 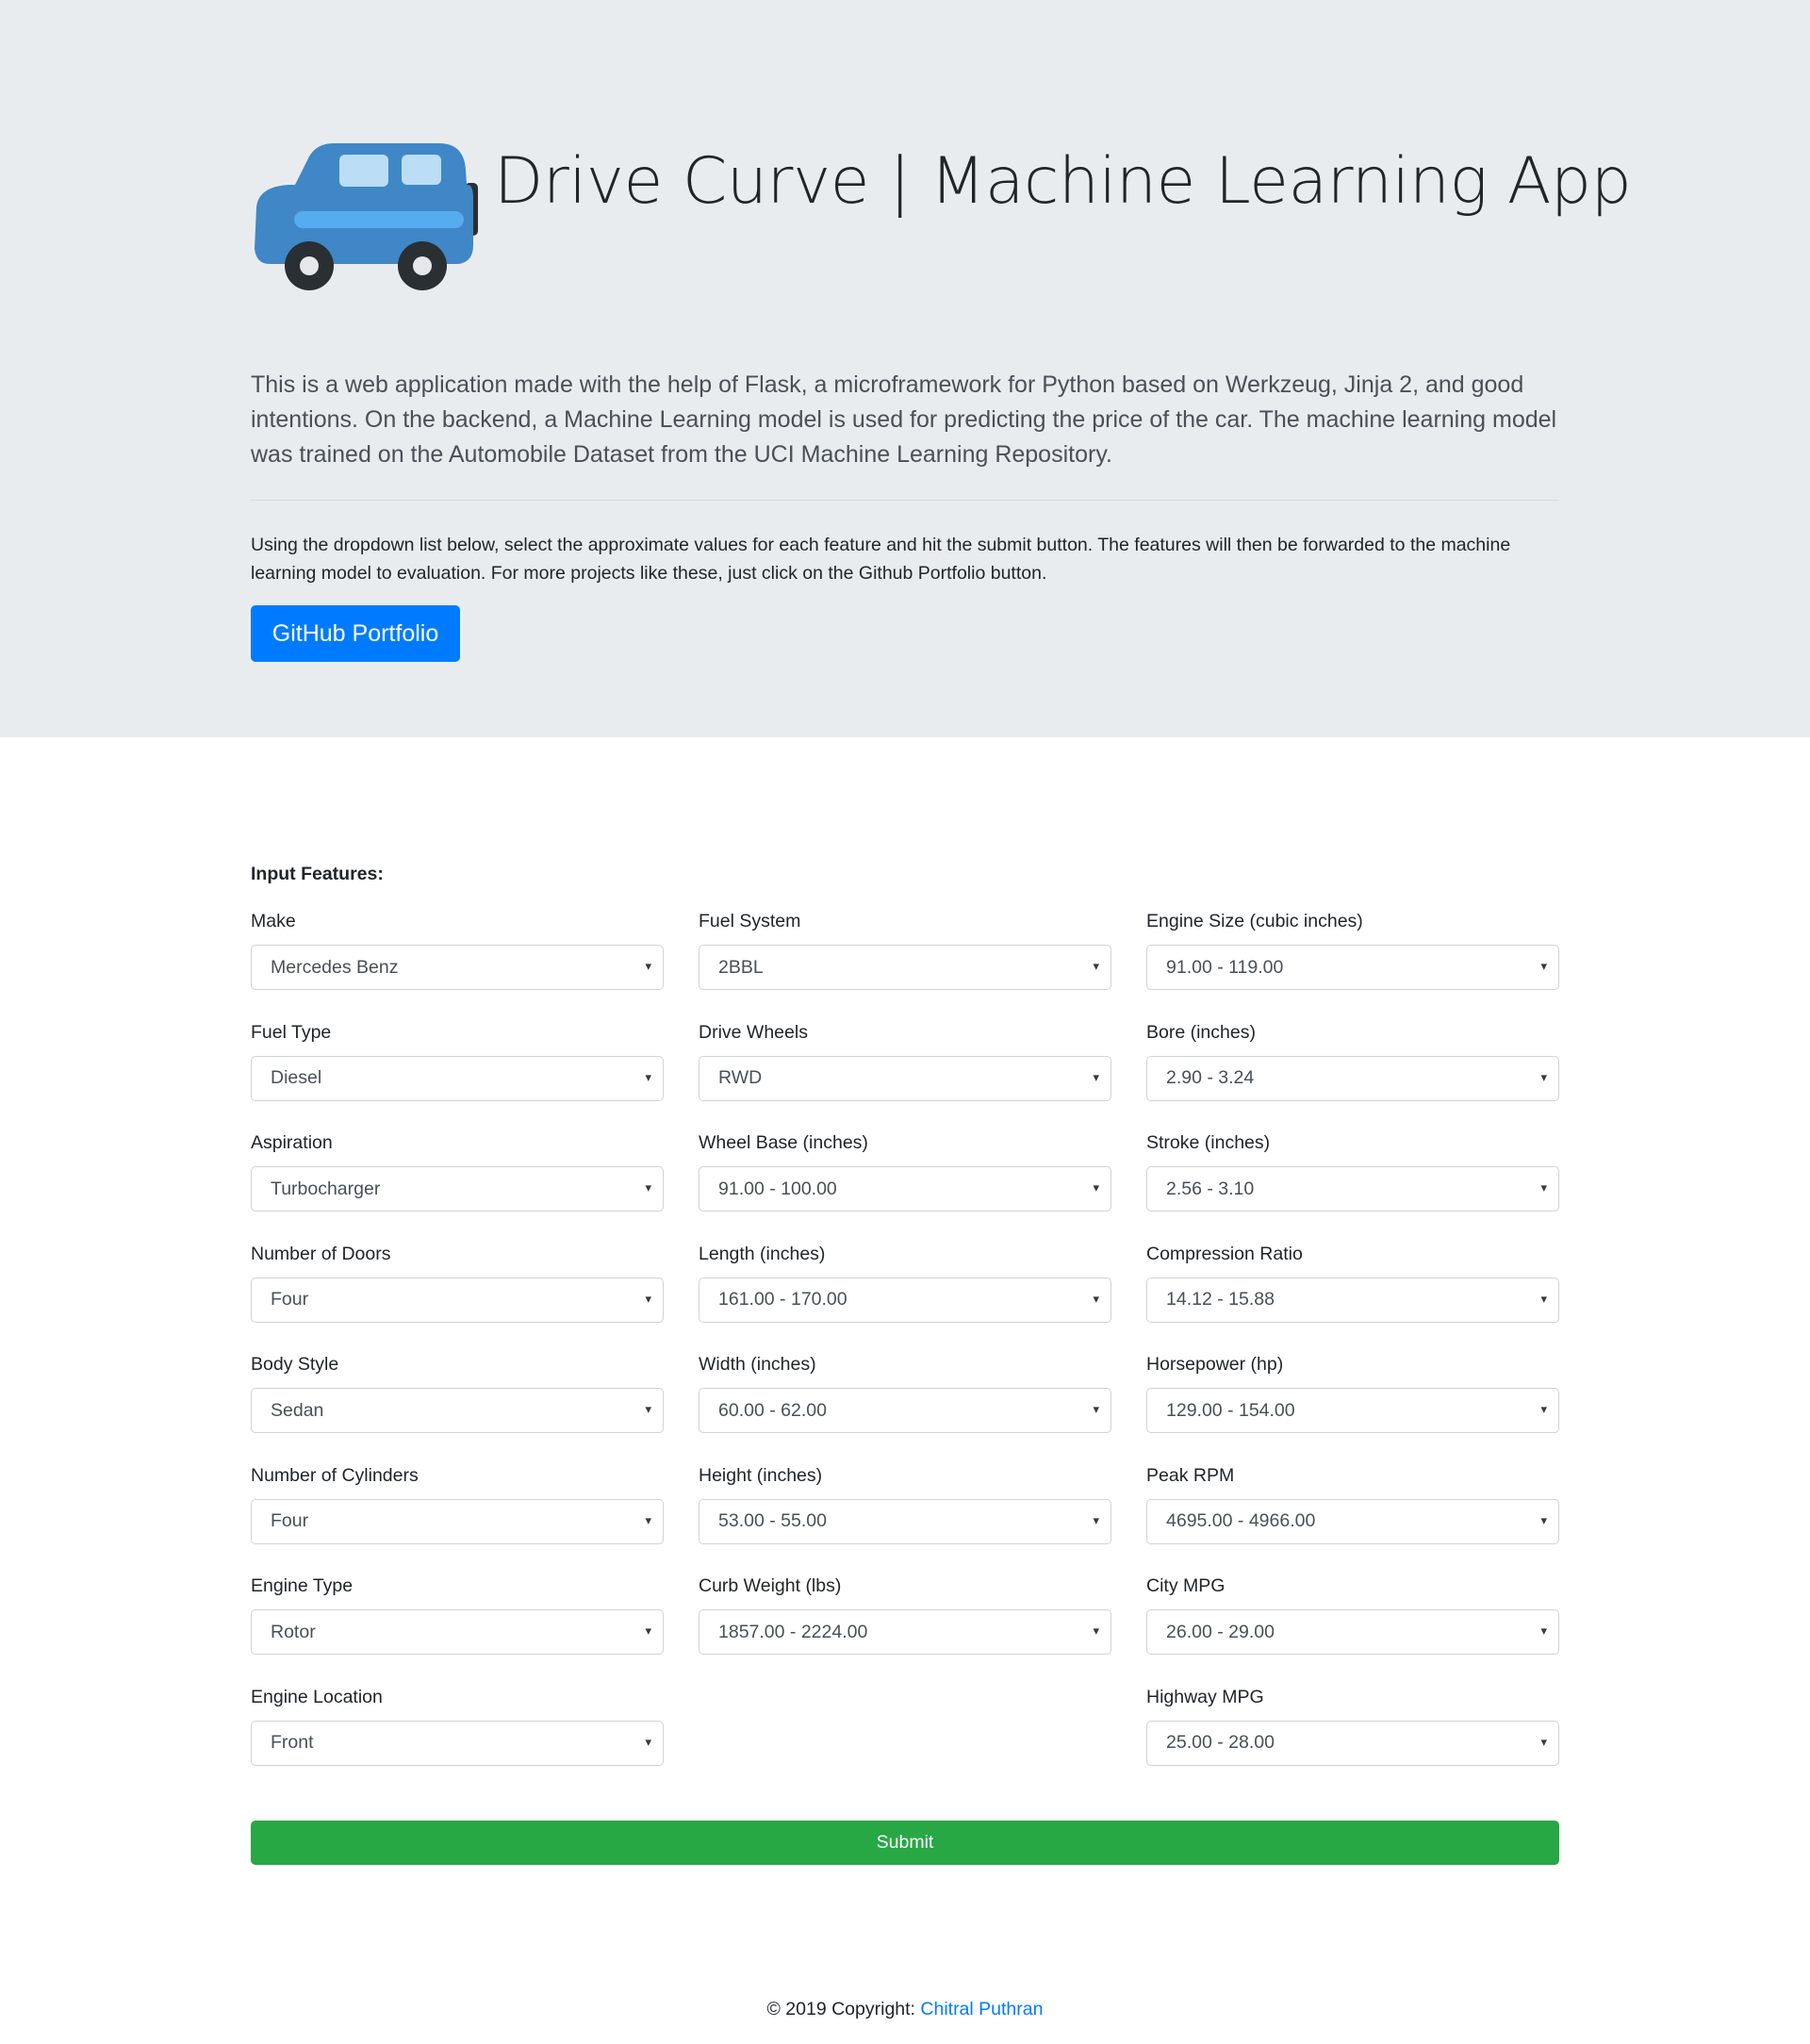 I want to click on field-label: Engine Location, so click(x=317, y=1696).